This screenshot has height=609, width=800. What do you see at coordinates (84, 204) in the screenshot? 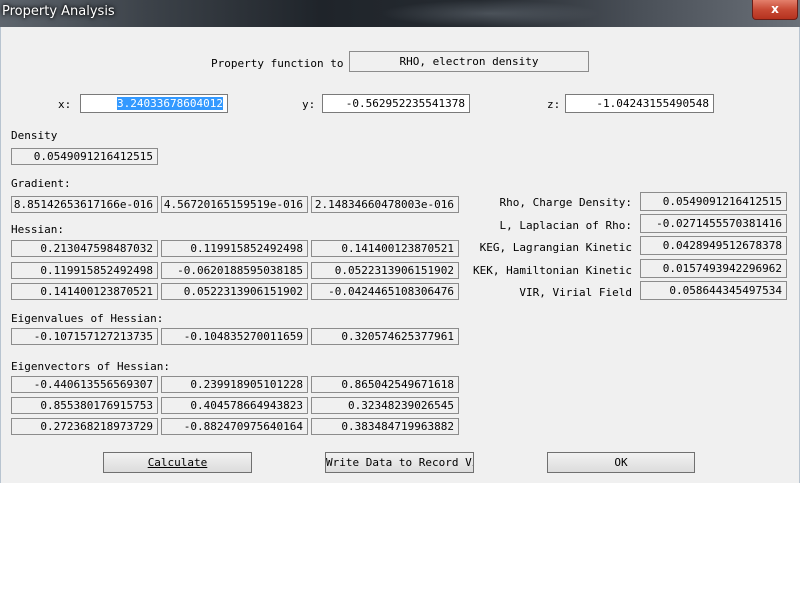
I see `gradient-x: 8.85142653617166e-016` at bounding box center [84, 204].